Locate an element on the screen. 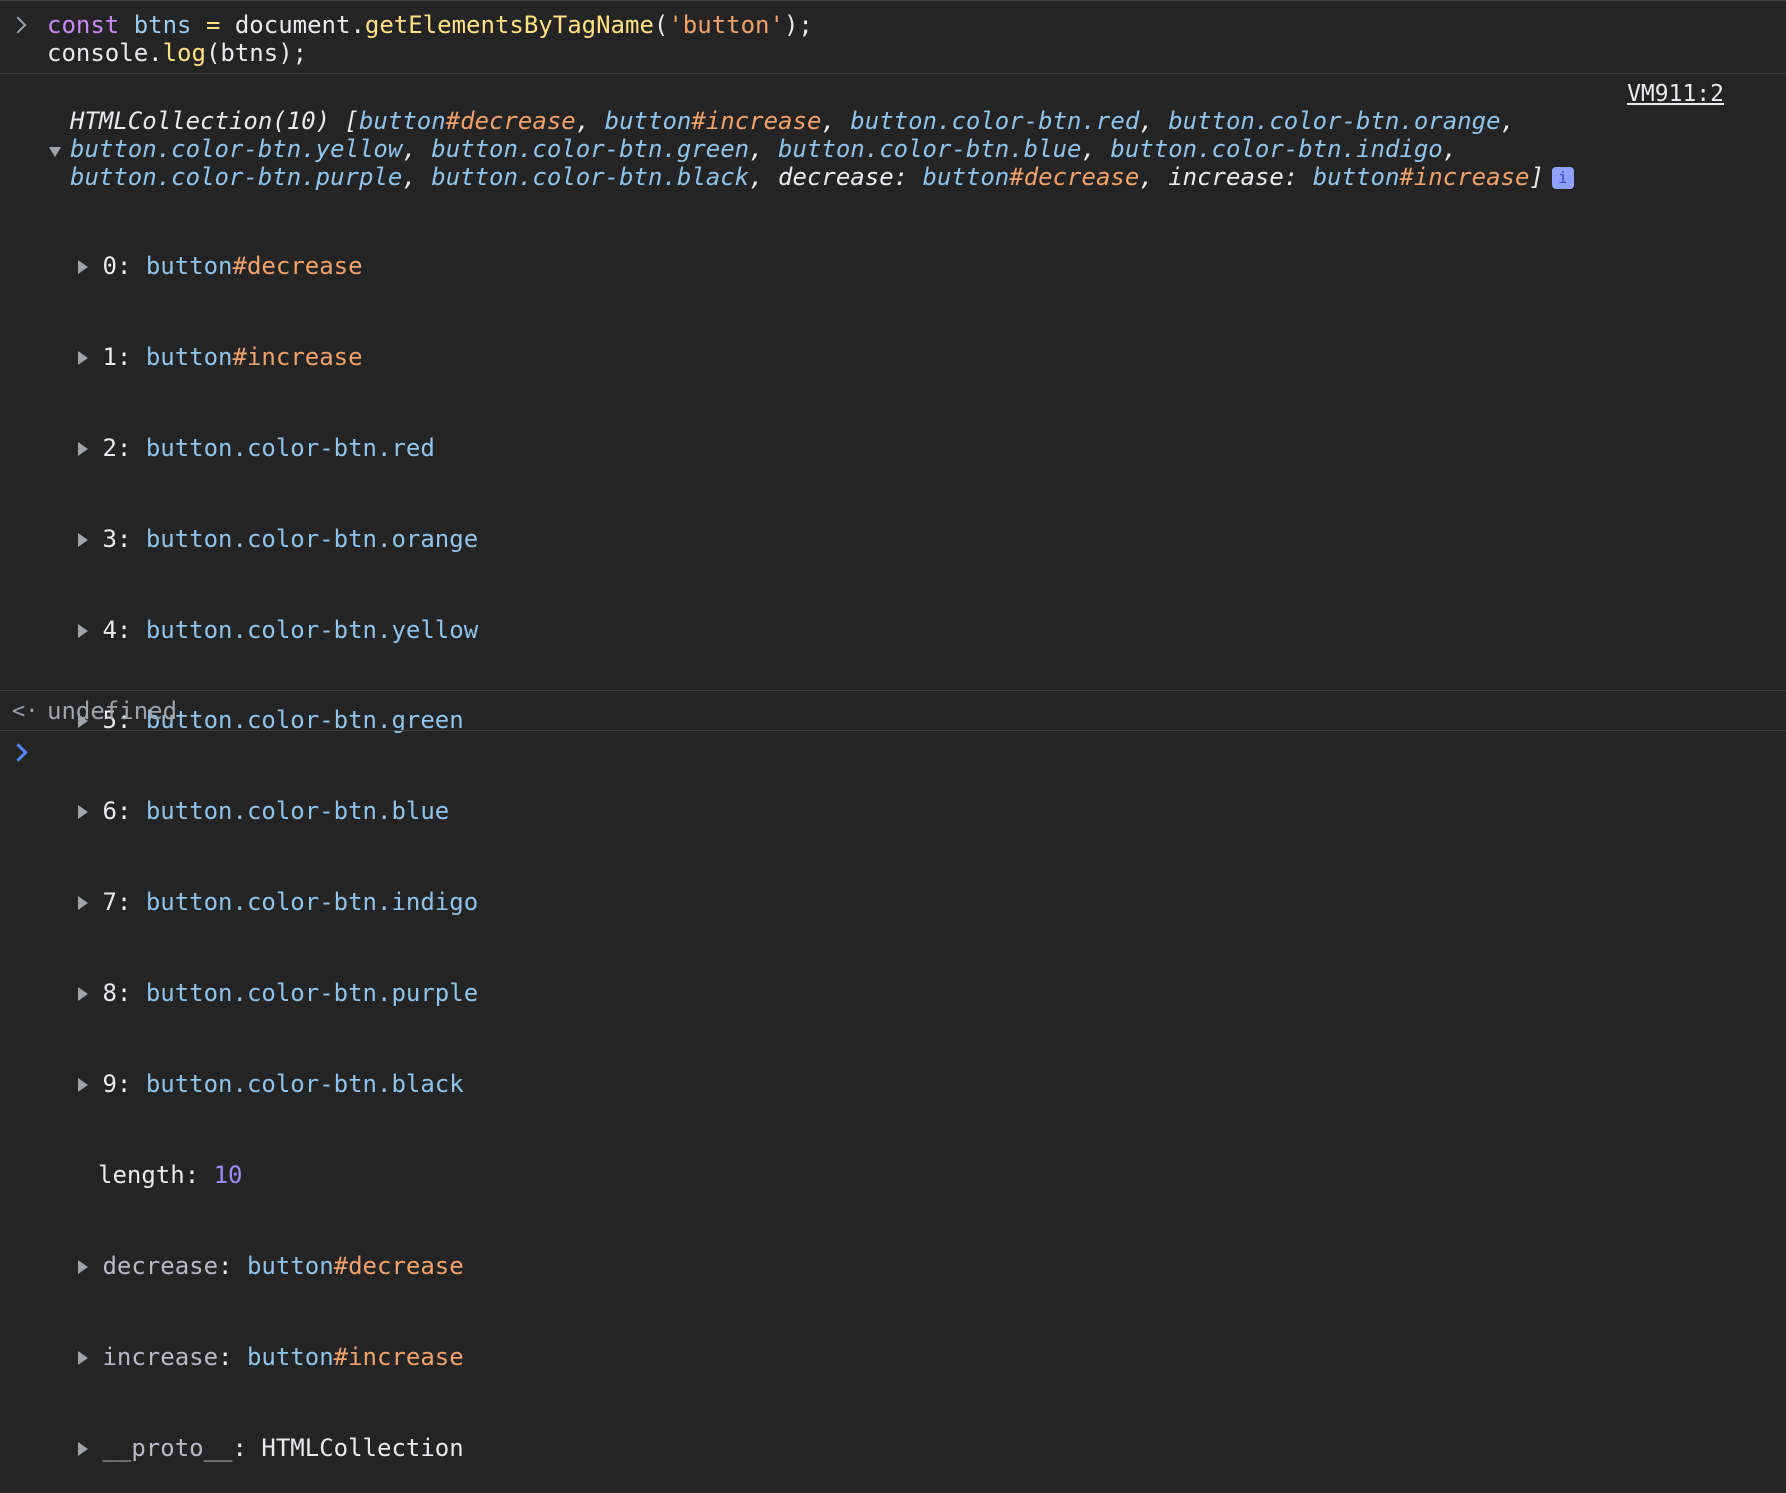 The height and width of the screenshot is (1493, 1786). list-item: decrease: button#decrease is located at coordinates (278, 1266).